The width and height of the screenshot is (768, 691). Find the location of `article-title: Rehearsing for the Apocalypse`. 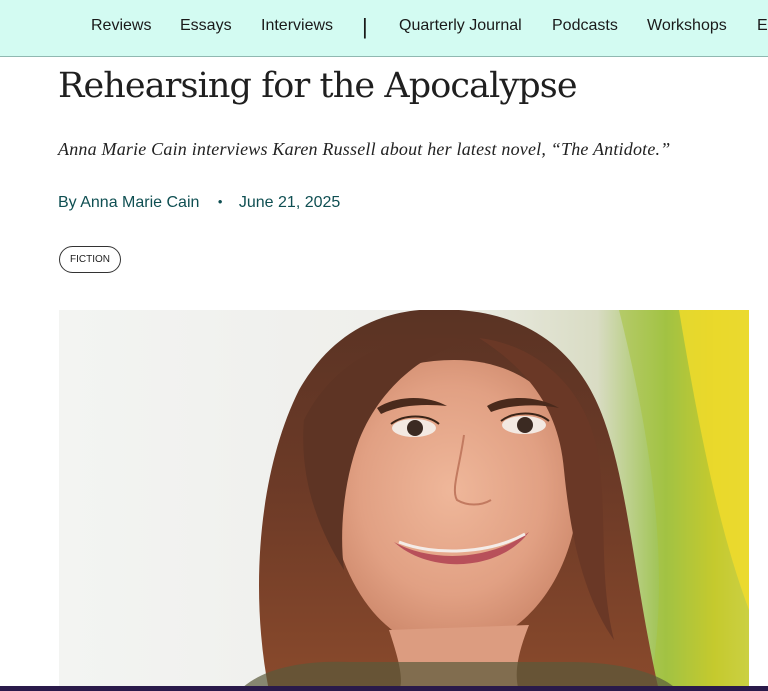

article-title: Rehearsing for the Apocalypse is located at coordinates (318, 86).